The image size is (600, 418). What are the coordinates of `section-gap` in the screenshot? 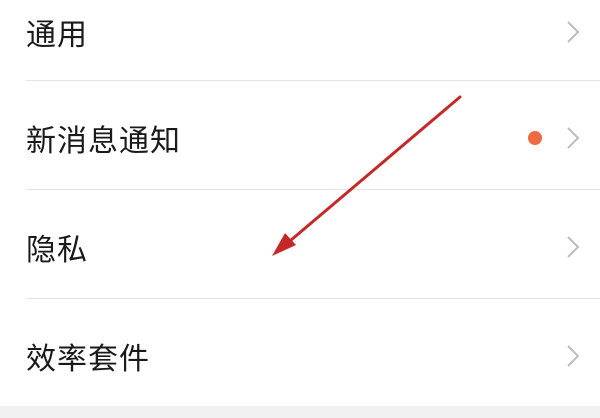 It's located at (300, 412).